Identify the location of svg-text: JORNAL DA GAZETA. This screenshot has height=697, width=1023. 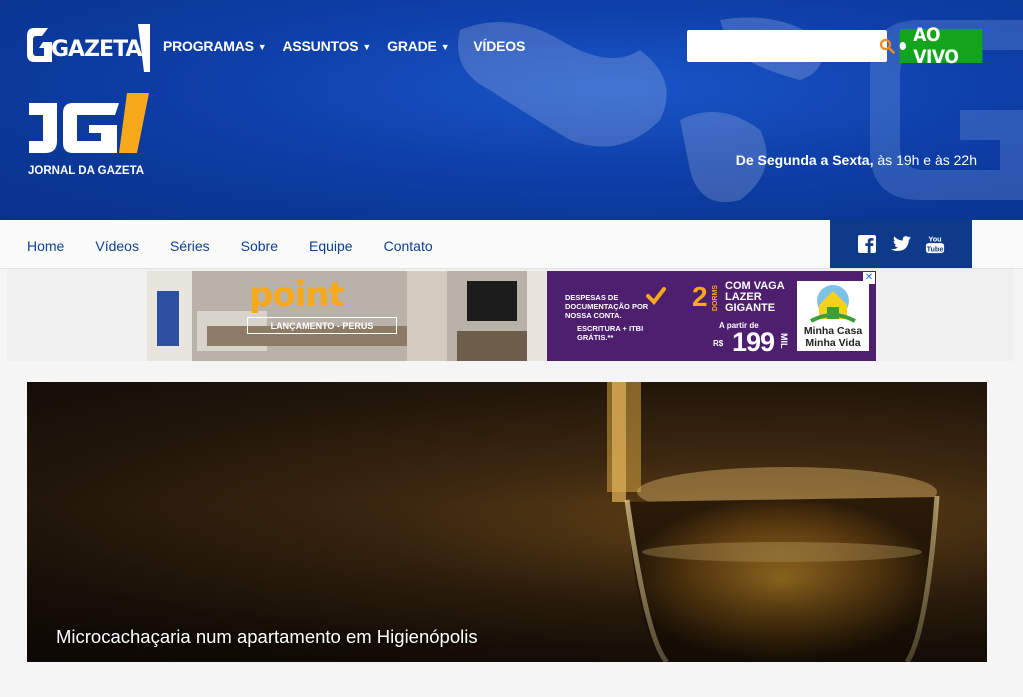
(86, 171).